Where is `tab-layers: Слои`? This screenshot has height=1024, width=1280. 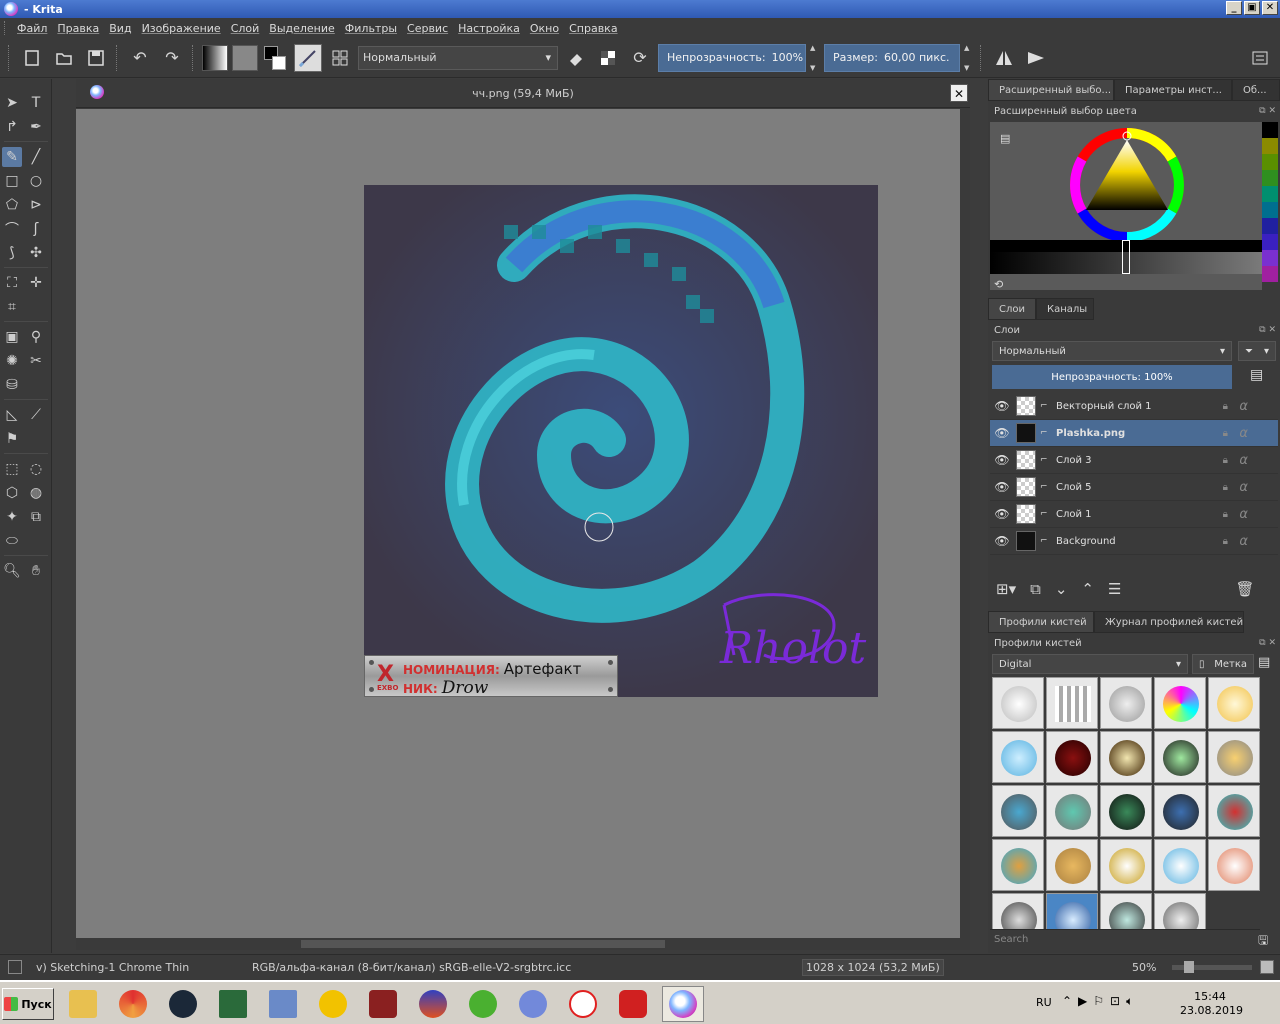 tab-layers: Слои is located at coordinates (1012, 309).